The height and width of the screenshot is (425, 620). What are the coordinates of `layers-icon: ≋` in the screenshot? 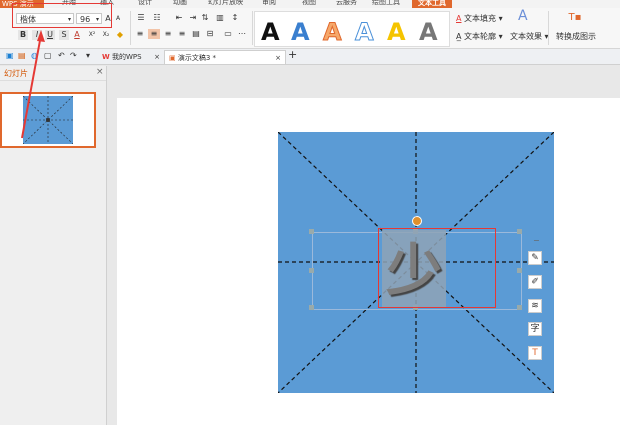 It's located at (535, 306).